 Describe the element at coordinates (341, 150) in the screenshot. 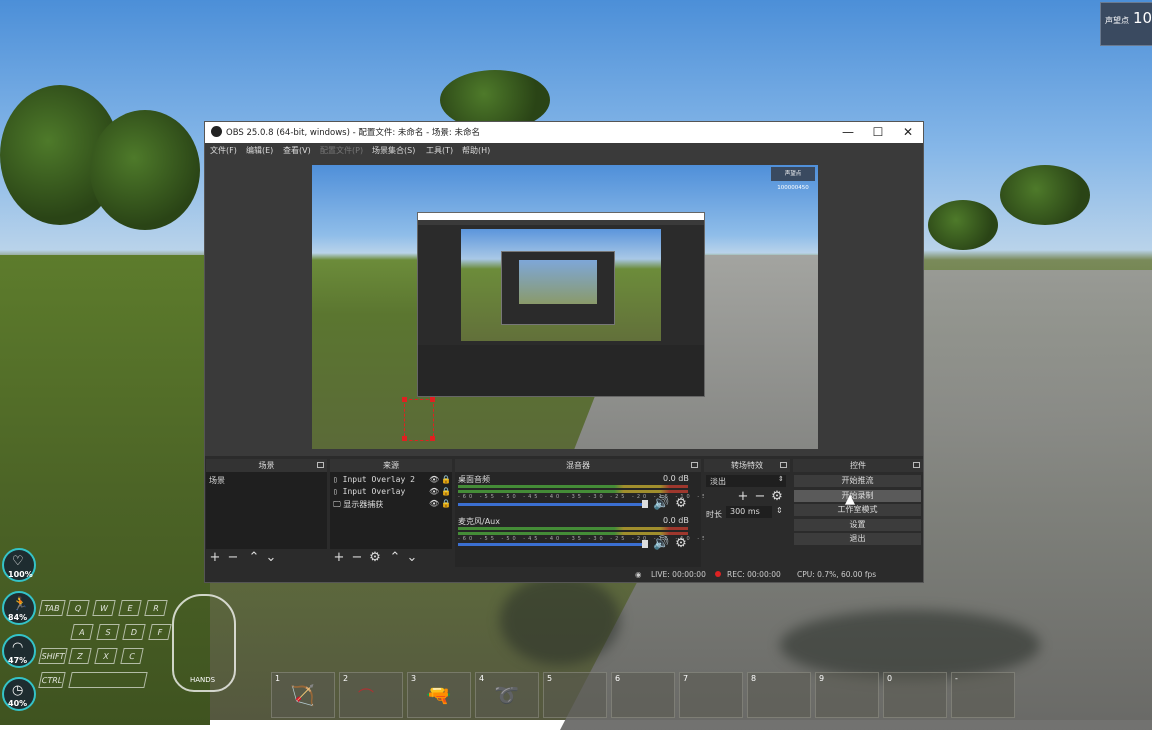

I see `menu-profile: 配置文件(P)` at that location.